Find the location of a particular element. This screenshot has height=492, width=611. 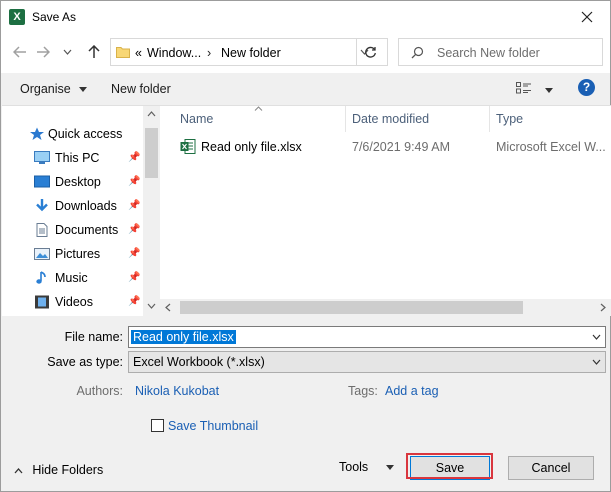

sidebar-item-label: This PC is located at coordinates (77, 158).